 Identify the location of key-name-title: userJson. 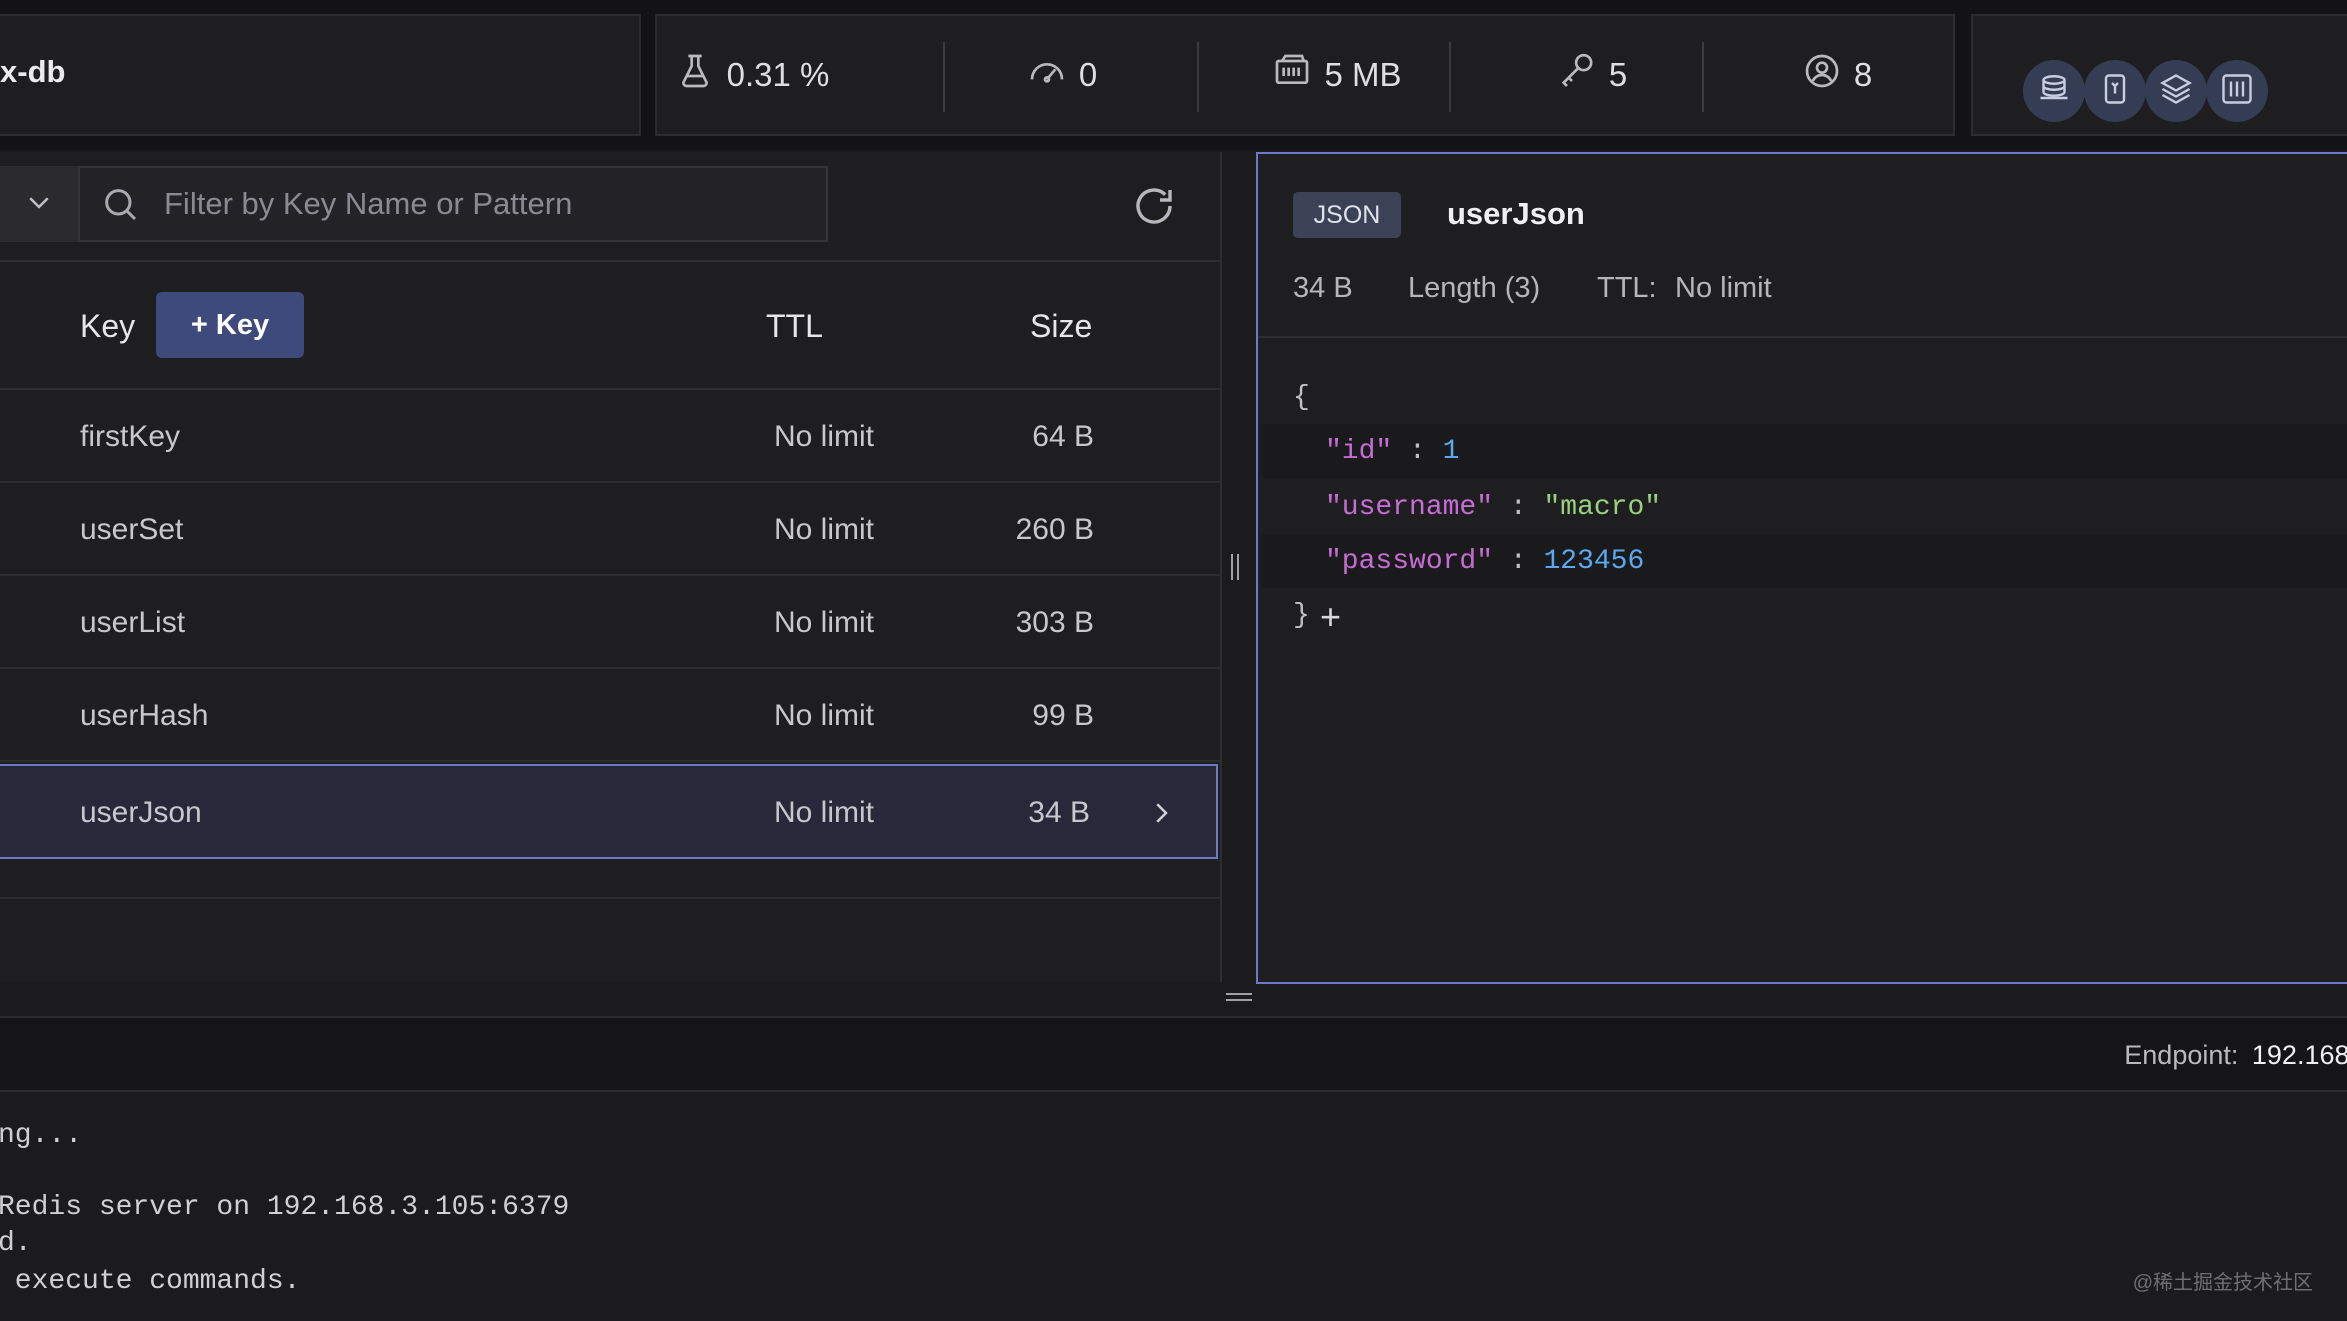
(1516, 214).